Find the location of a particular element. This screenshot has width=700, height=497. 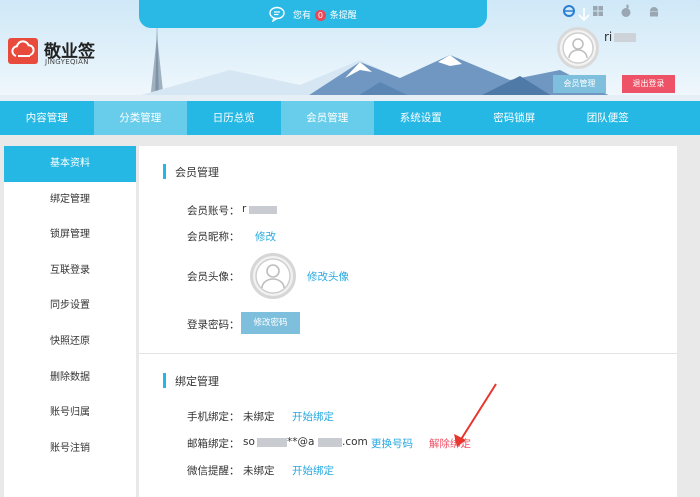

edit-nickname-link: 修改 is located at coordinates (265, 236).